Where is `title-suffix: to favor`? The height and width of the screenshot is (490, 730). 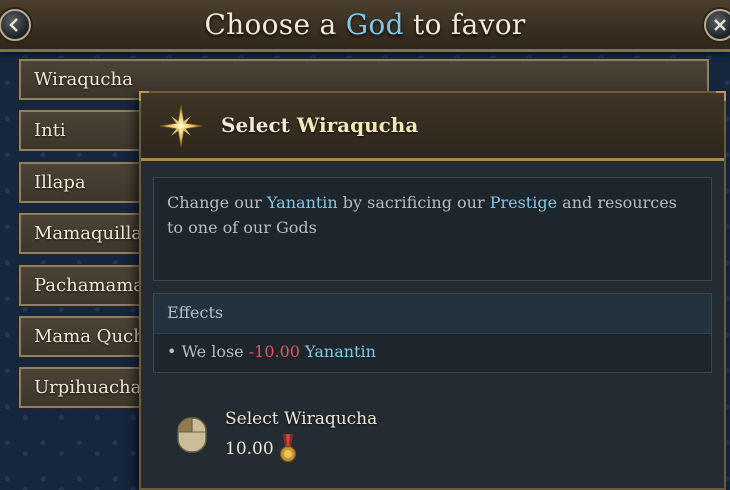 title-suffix: to favor is located at coordinates (464, 24).